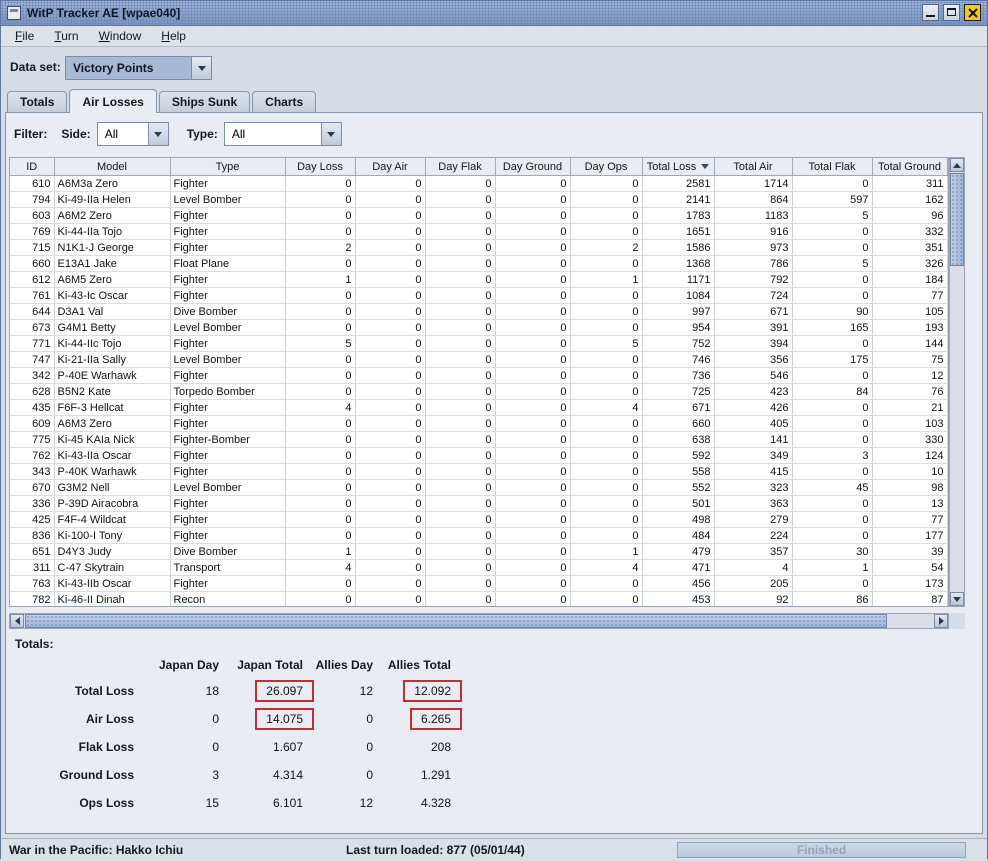  Describe the element at coordinates (320, 167) in the screenshot. I see `column-header-day-loss: Day Loss` at that location.